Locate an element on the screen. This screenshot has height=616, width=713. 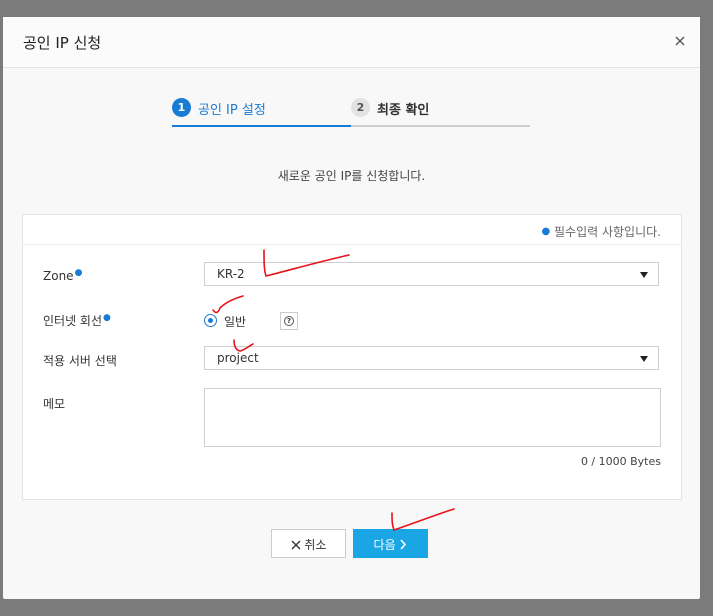
intro-text: 새로운 공인 IP를 신청합니다. is located at coordinates (351, 176).